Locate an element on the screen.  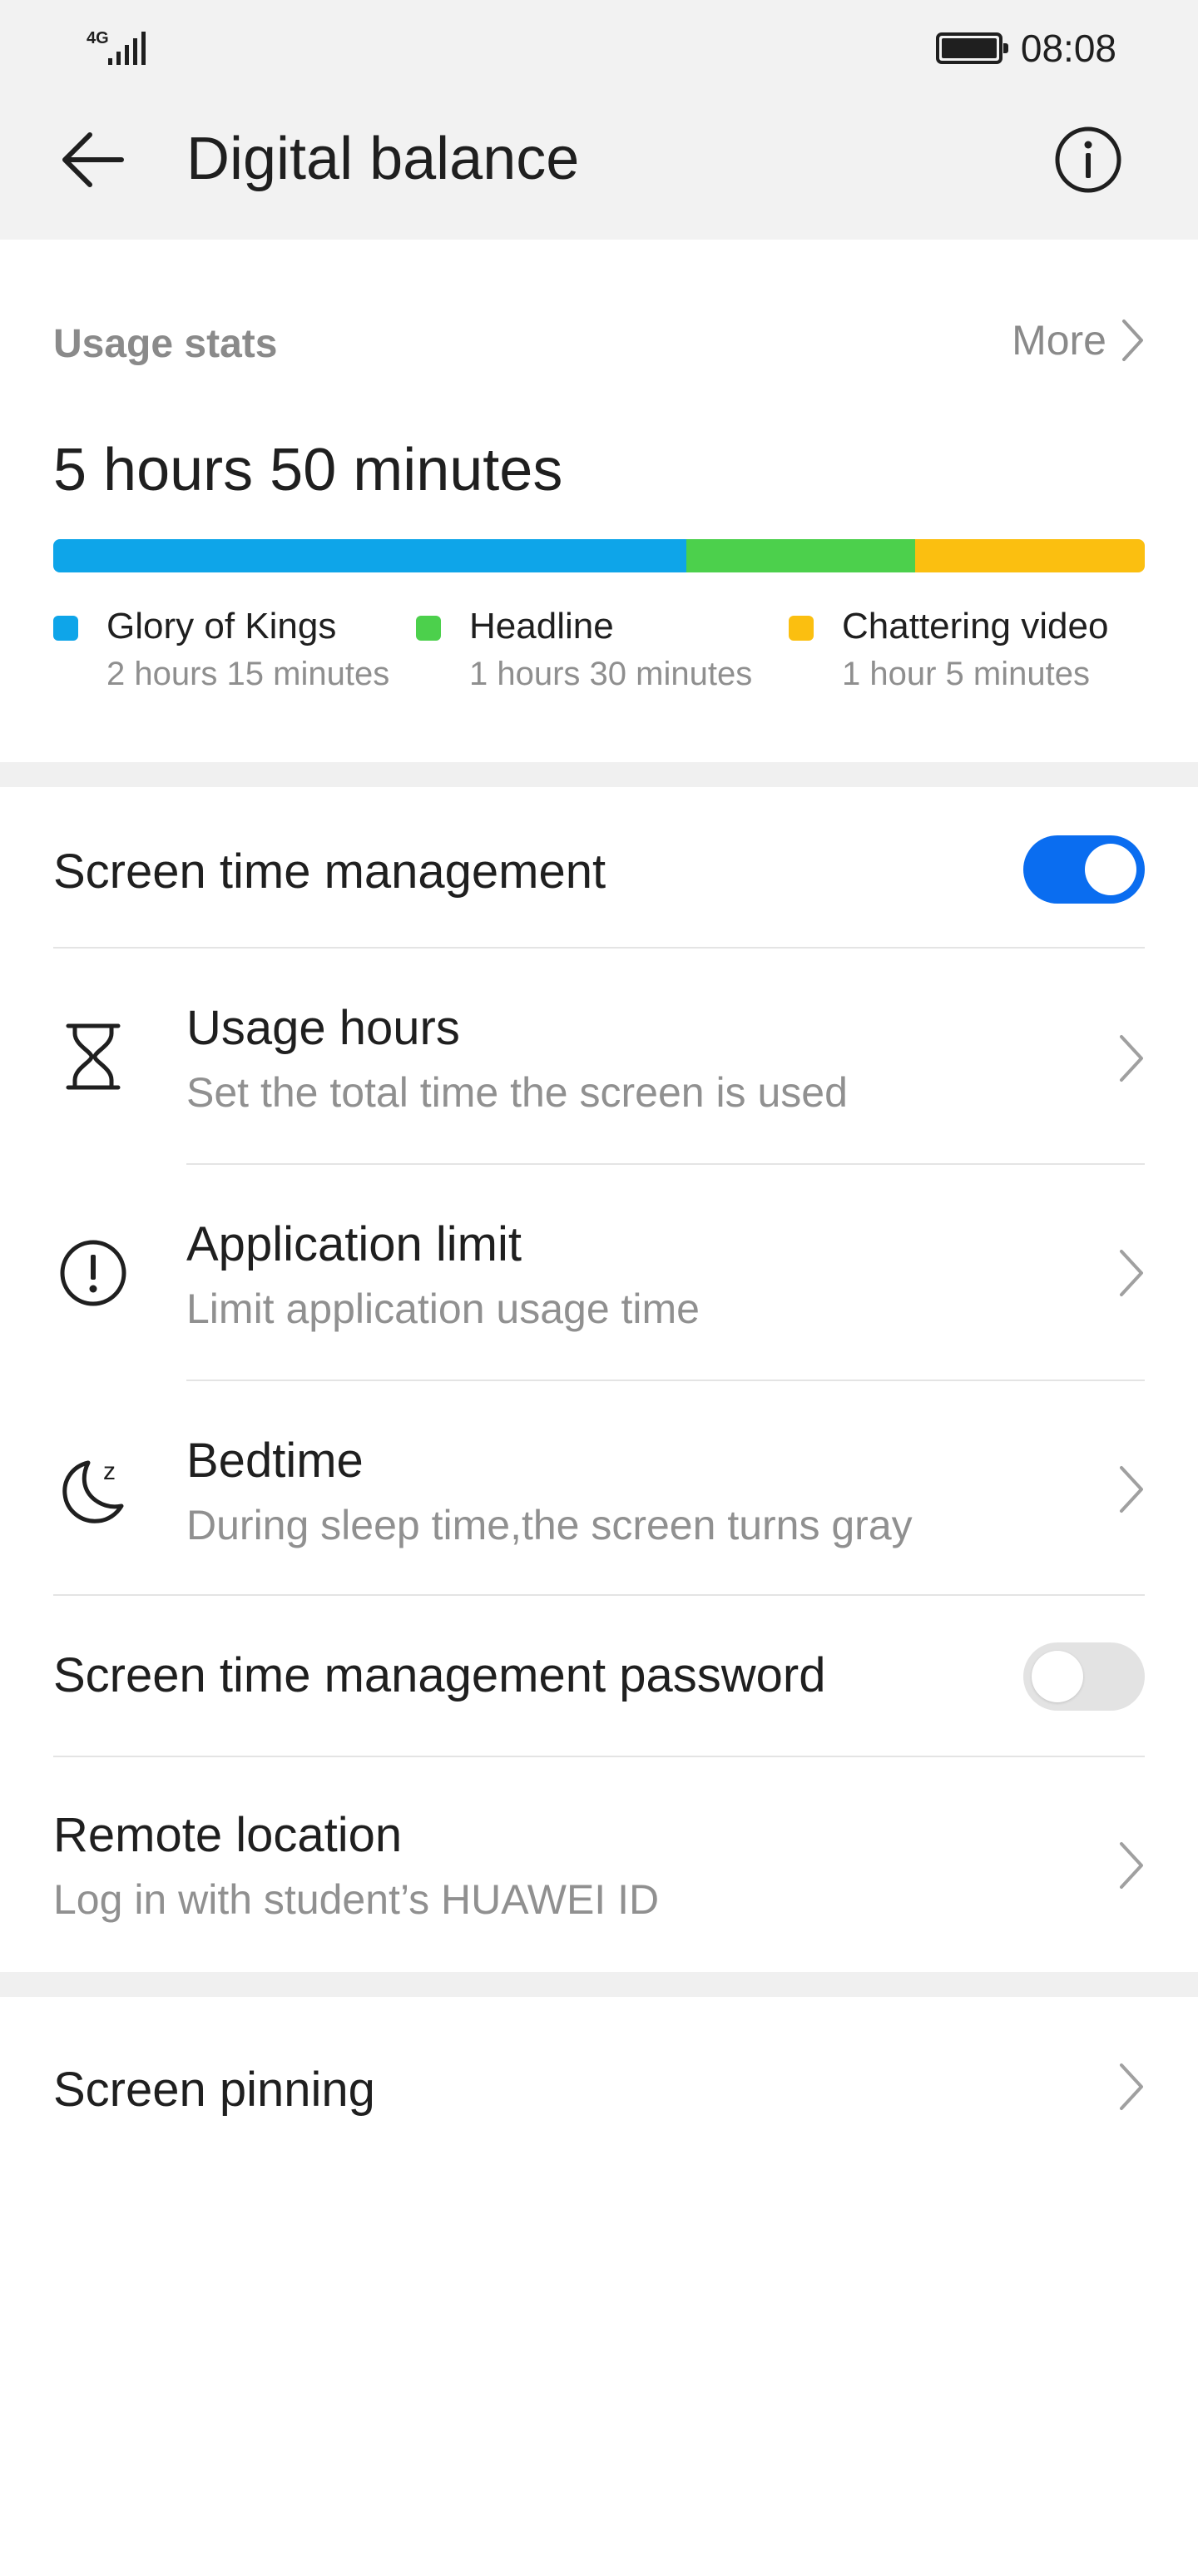
svg-text: z is located at coordinates (110, 1471).